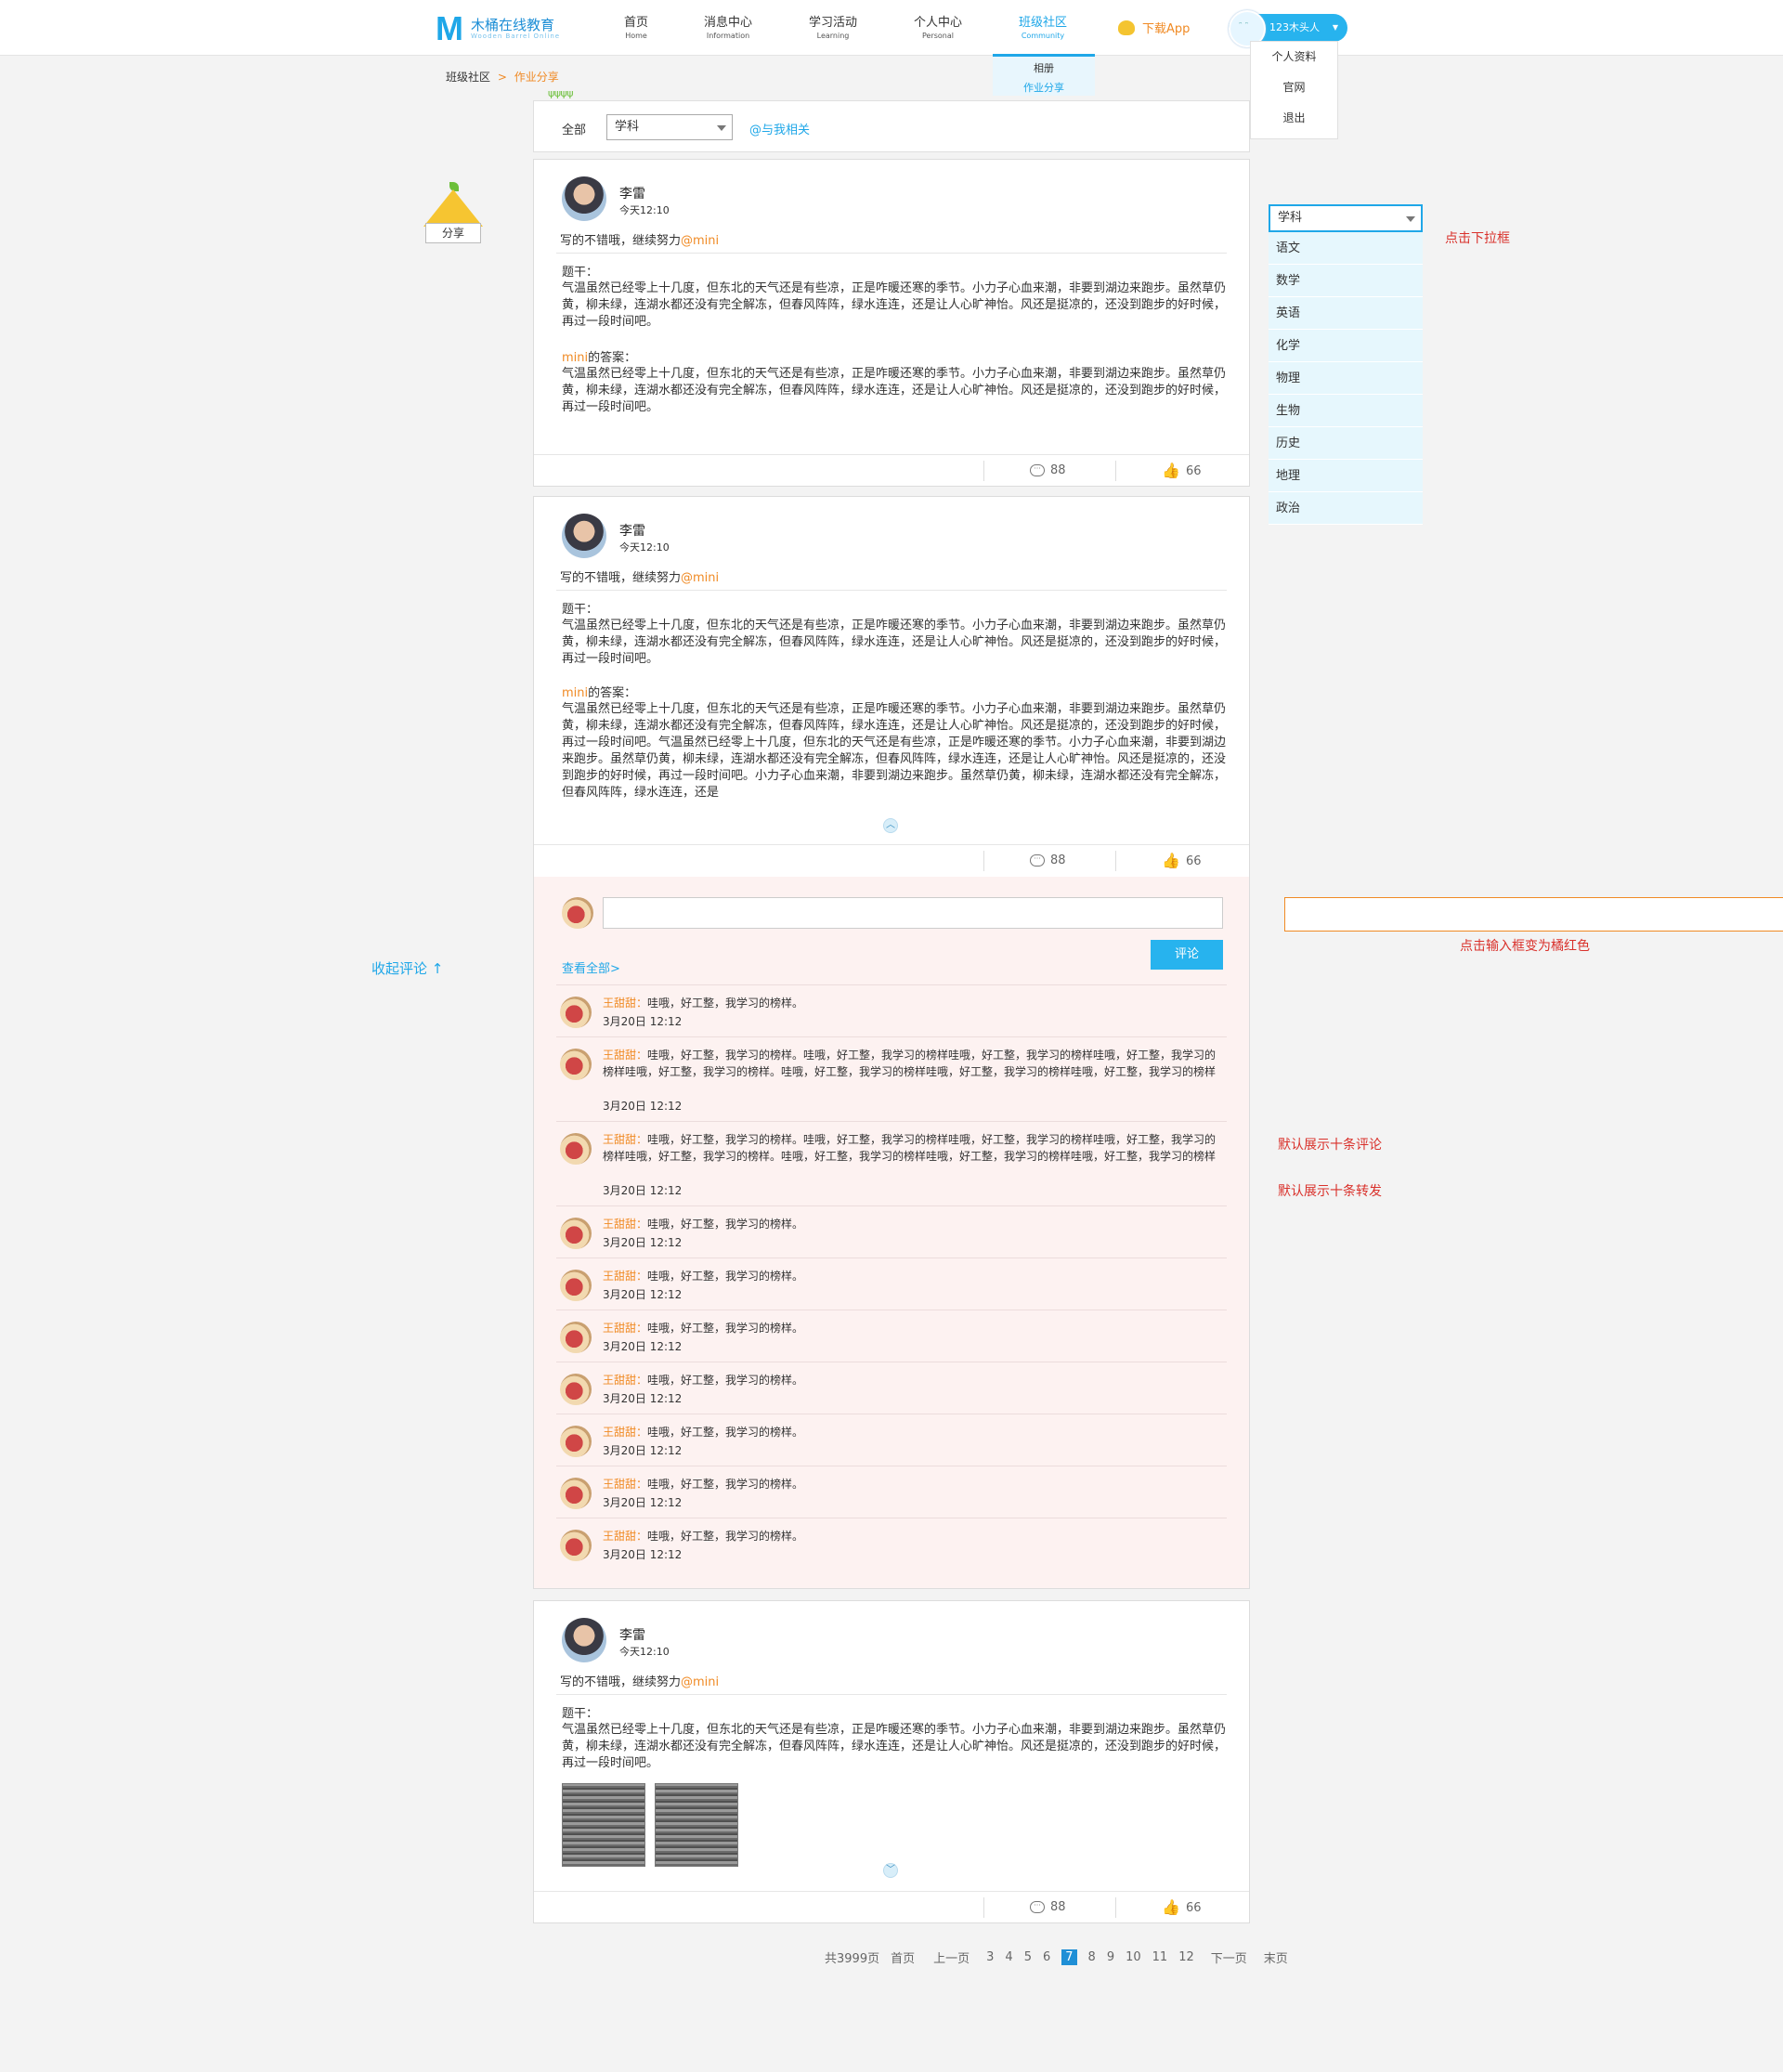 This screenshot has height=2072, width=1783. Describe the element at coordinates (574, 128) in the screenshot. I see `filter-all: 全部` at that location.